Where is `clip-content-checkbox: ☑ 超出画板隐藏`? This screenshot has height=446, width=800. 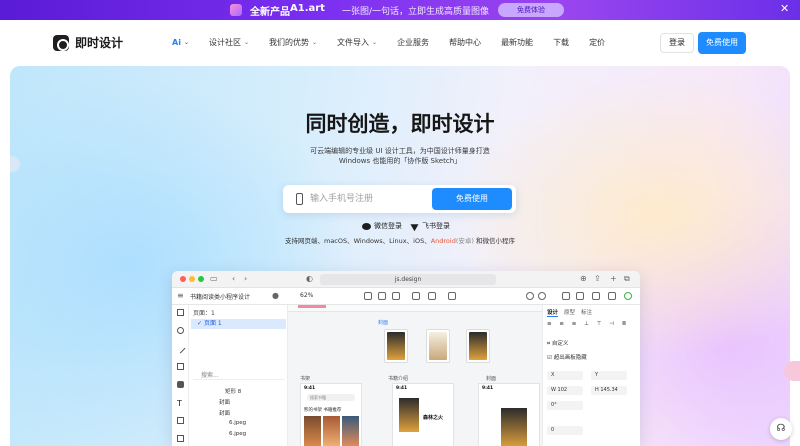
clip-content-checkbox: ☑ 超出画板隐藏 is located at coordinates (567, 357).